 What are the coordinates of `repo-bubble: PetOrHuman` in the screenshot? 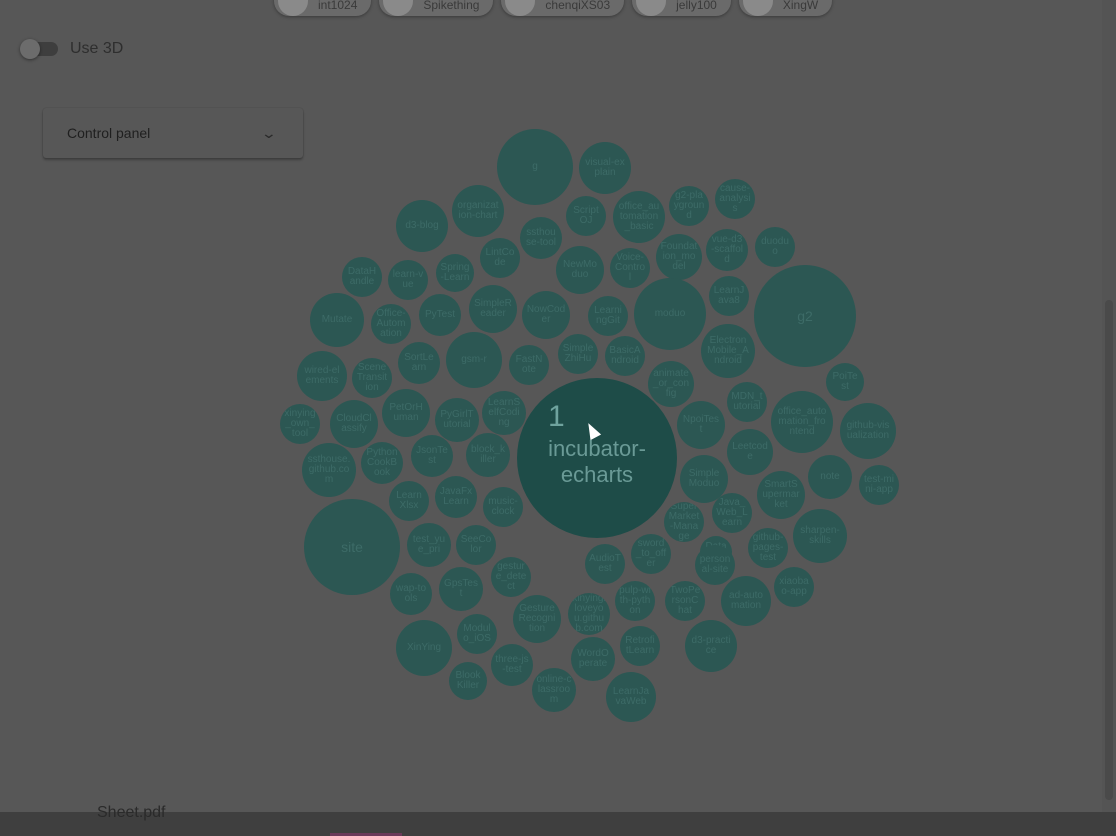 It's located at (406, 413).